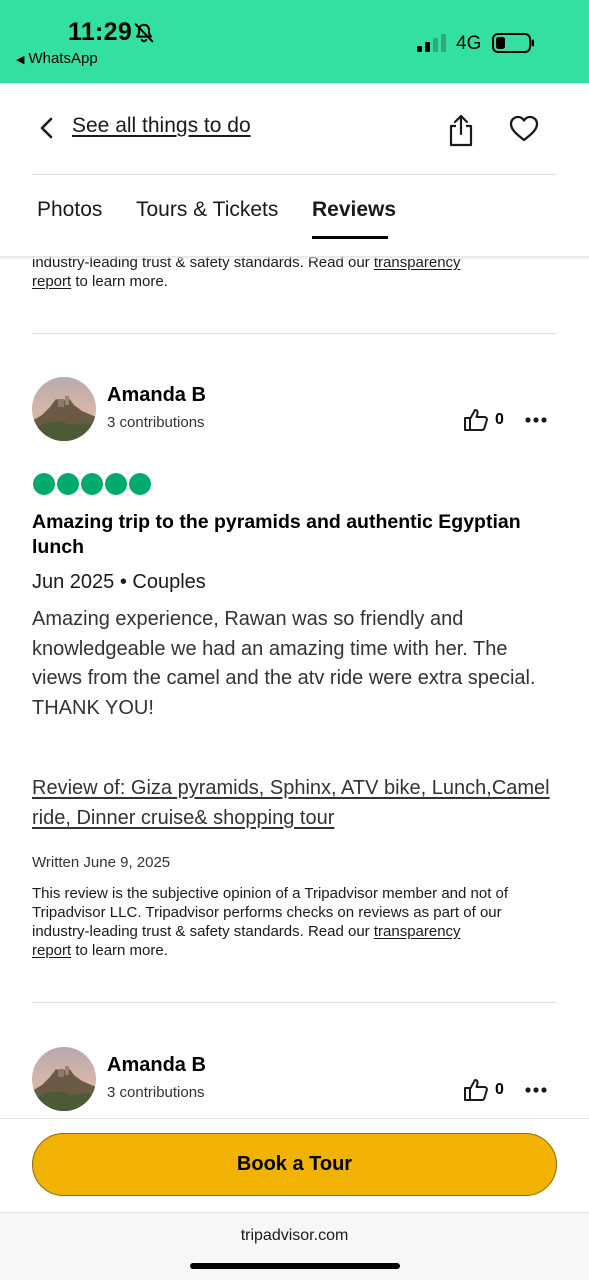 The width and height of the screenshot is (589, 1280). Describe the element at coordinates (294, 1236) in the screenshot. I see `url-text: tripadvisor.com` at that location.